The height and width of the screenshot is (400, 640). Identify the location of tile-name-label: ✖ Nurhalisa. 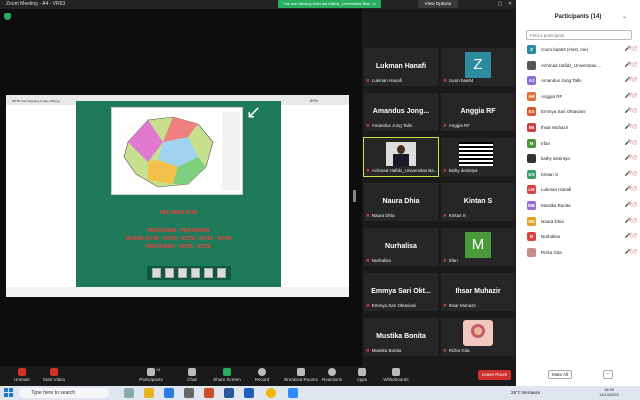
(378, 261).